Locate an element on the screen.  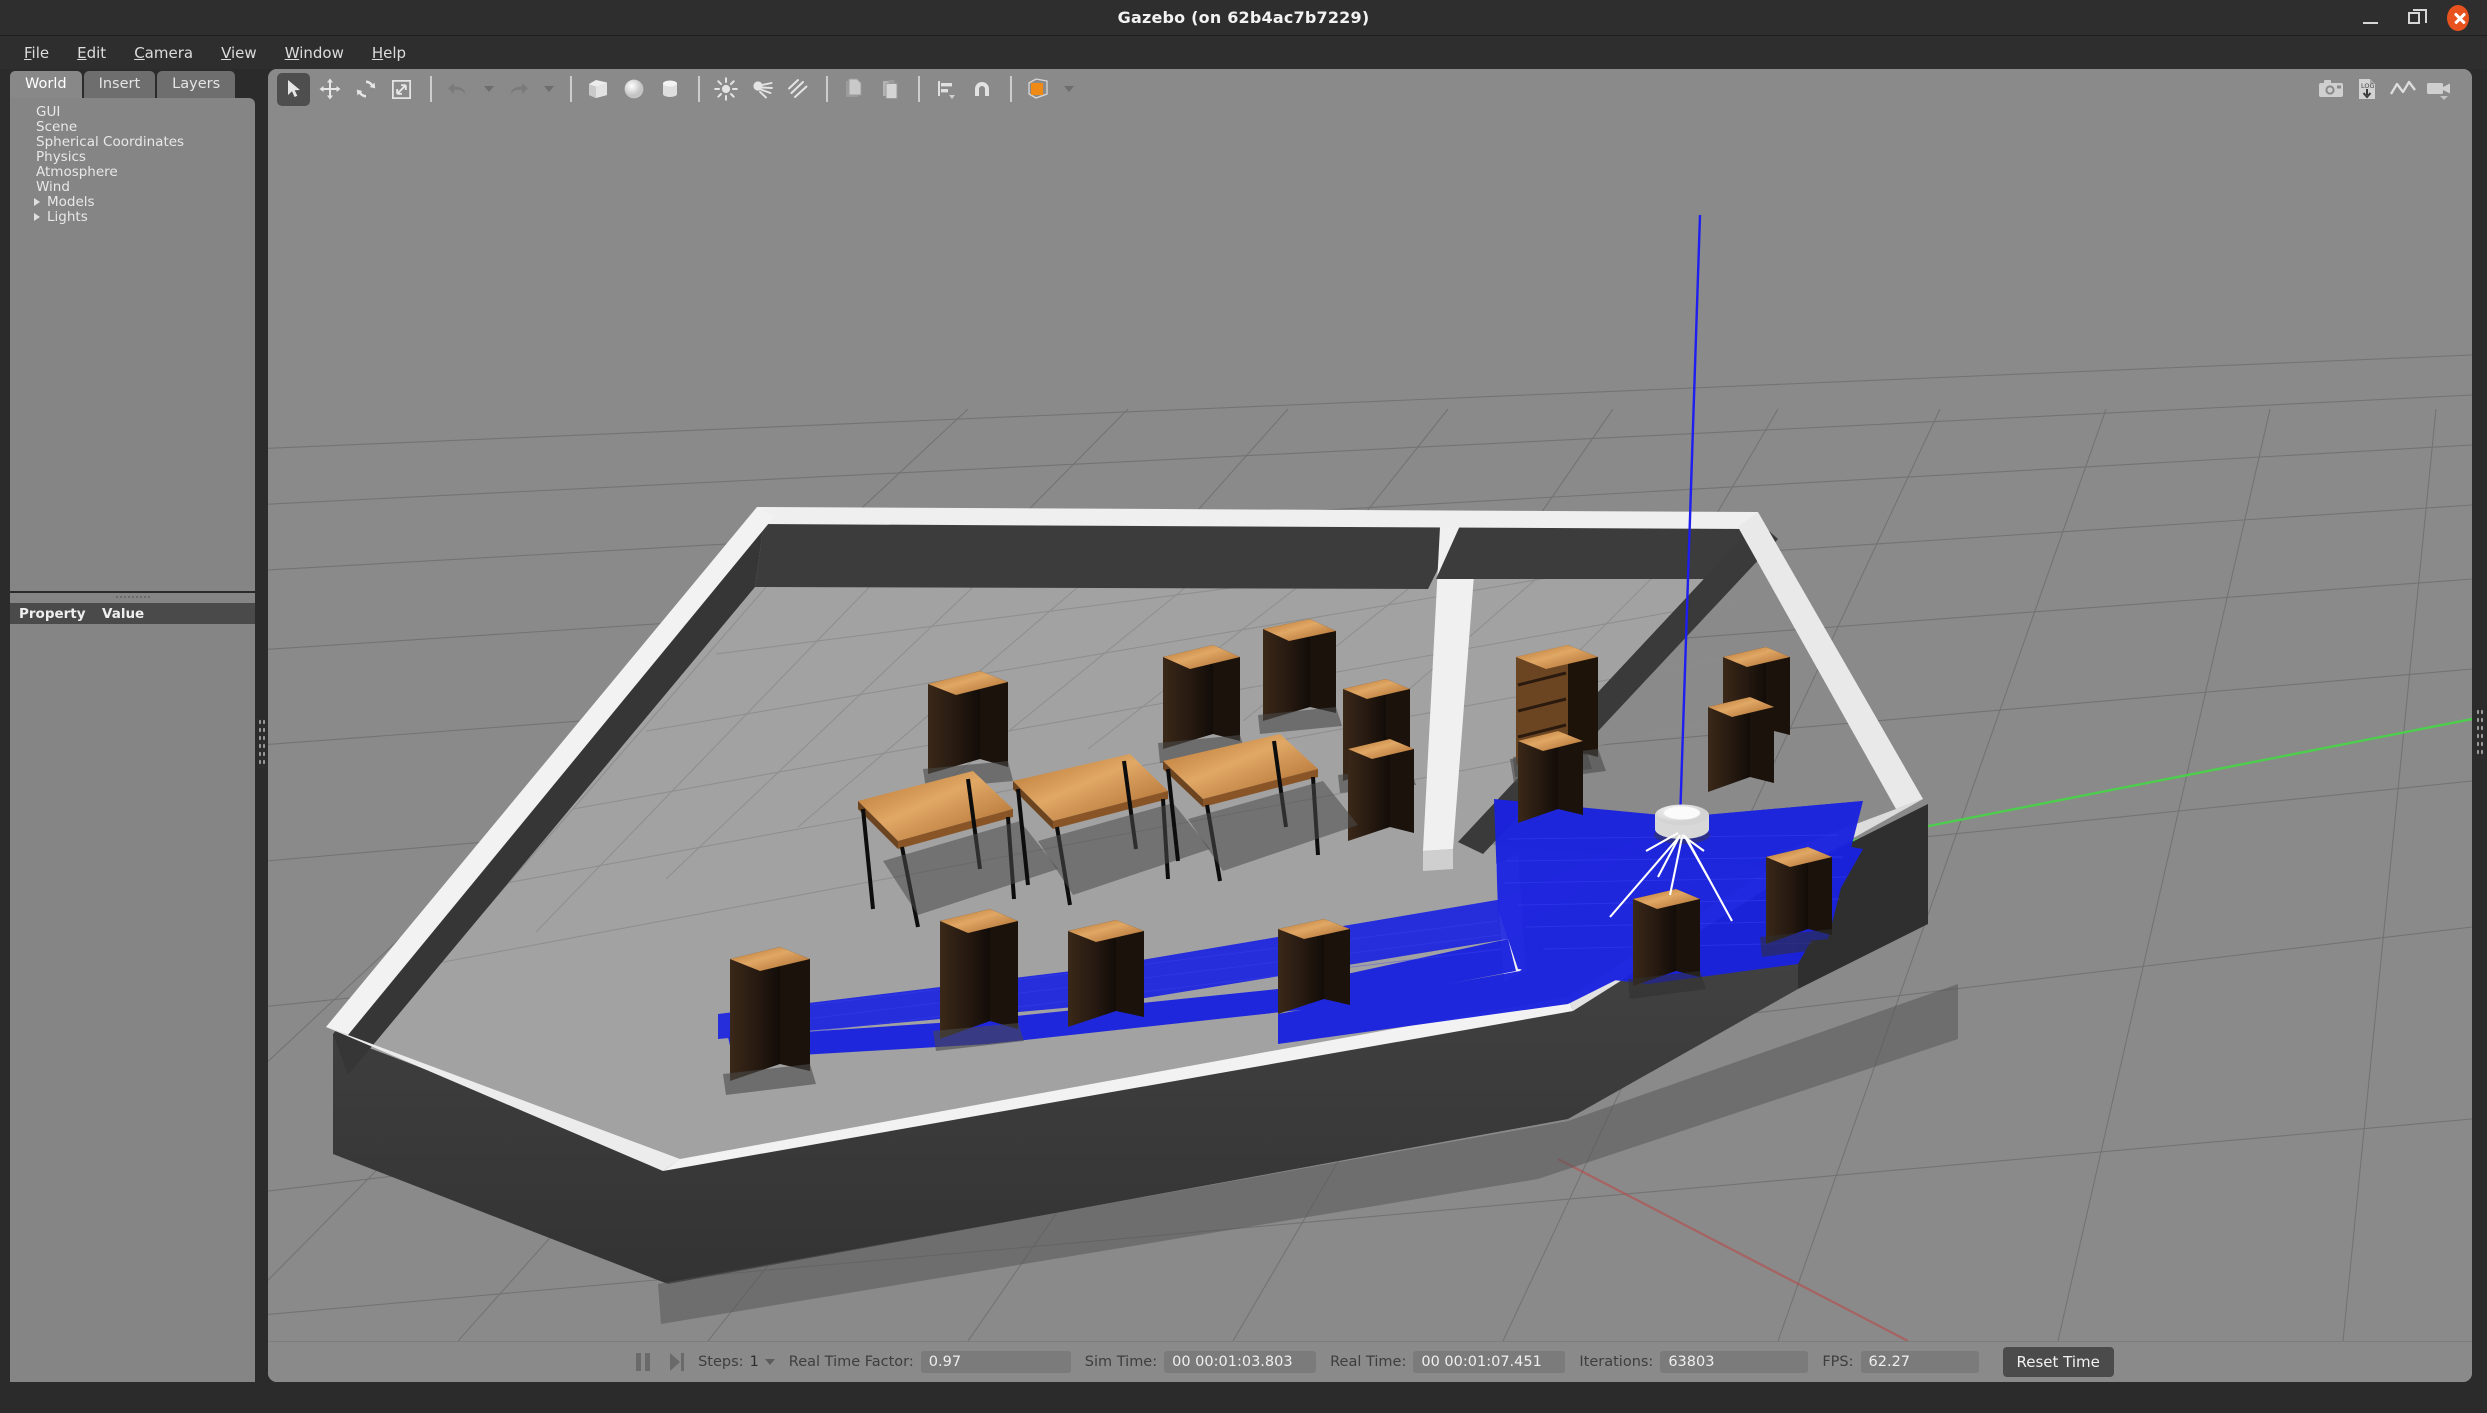
spot-light-icon is located at coordinates (762, 90).